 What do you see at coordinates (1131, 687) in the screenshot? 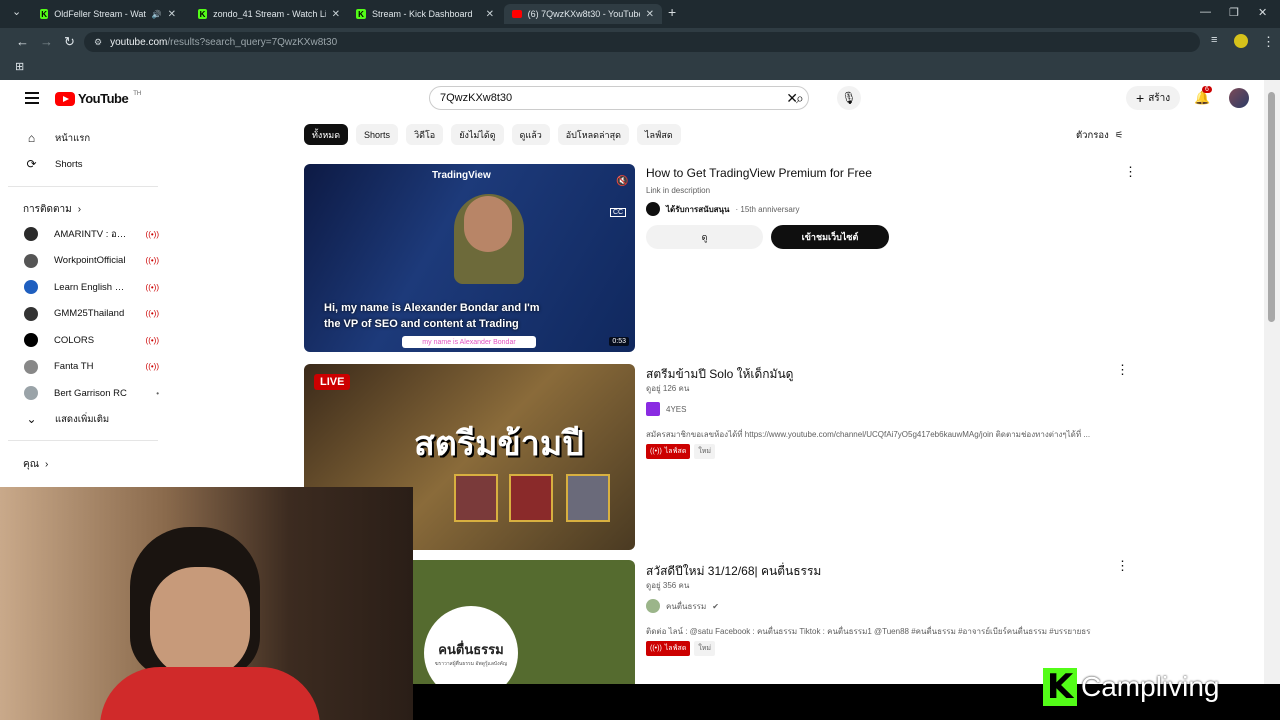
I see `kick-brand-overlay: K Campliving` at bounding box center [1131, 687].